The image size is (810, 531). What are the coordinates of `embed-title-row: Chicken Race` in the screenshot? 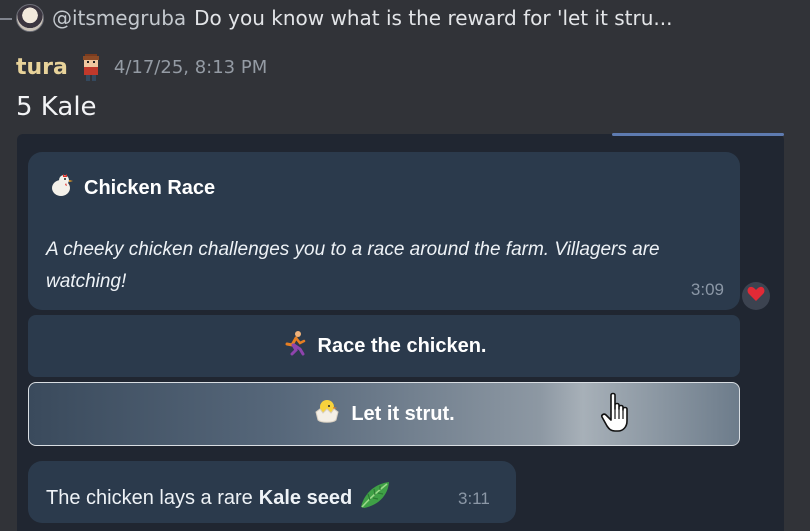 It's located at (131, 188).